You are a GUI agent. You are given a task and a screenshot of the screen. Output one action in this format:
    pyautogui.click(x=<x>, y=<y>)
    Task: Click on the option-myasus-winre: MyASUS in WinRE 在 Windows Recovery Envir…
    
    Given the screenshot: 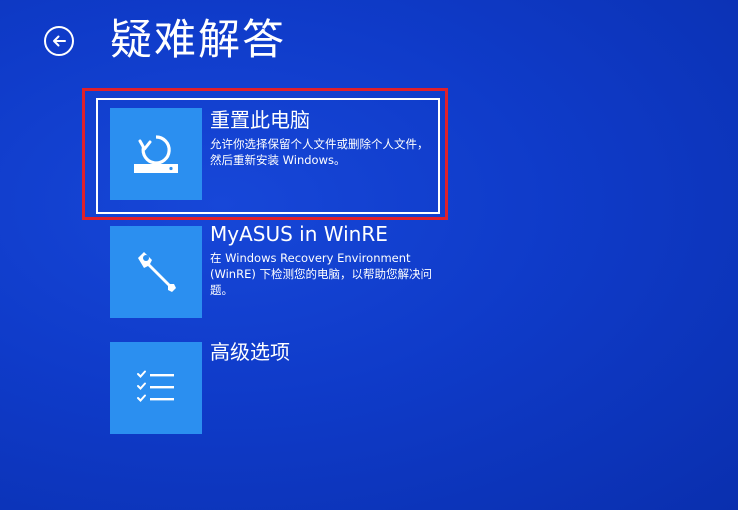 What is the action you would take?
    pyautogui.click(x=271, y=270)
    